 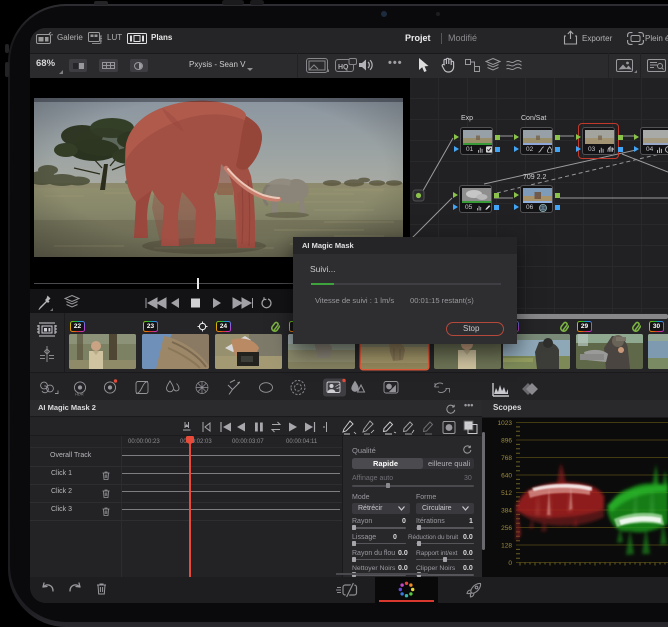 What do you see at coordinates (506, 546) in the screenshot?
I see `svg-text: 128` at bounding box center [506, 546].